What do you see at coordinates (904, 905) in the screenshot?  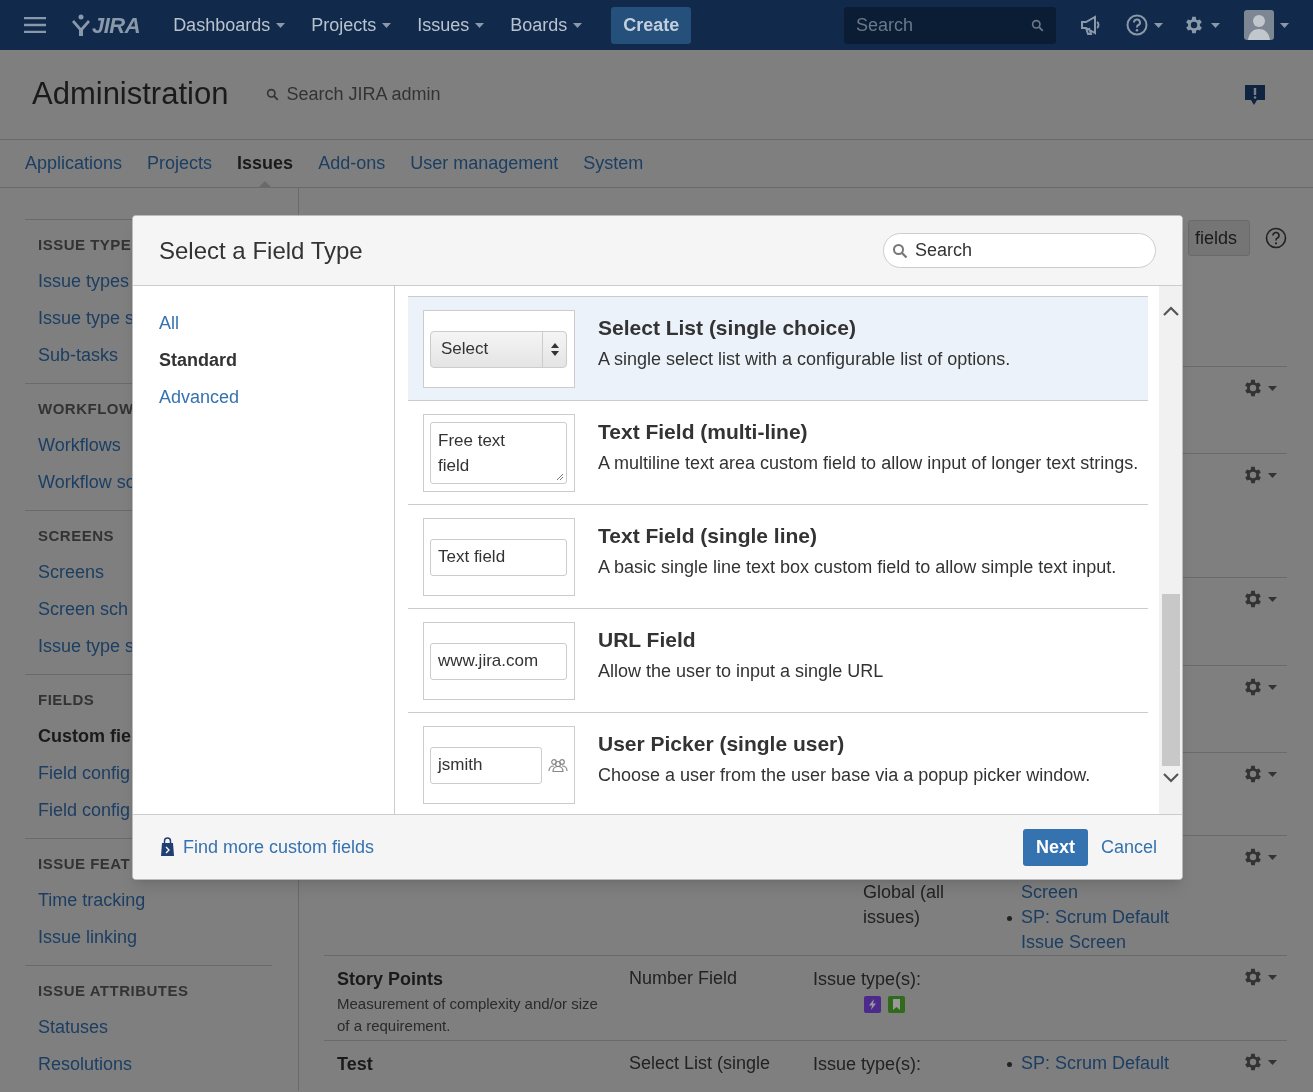 I see `context-text: Global (all issues)` at bounding box center [904, 905].